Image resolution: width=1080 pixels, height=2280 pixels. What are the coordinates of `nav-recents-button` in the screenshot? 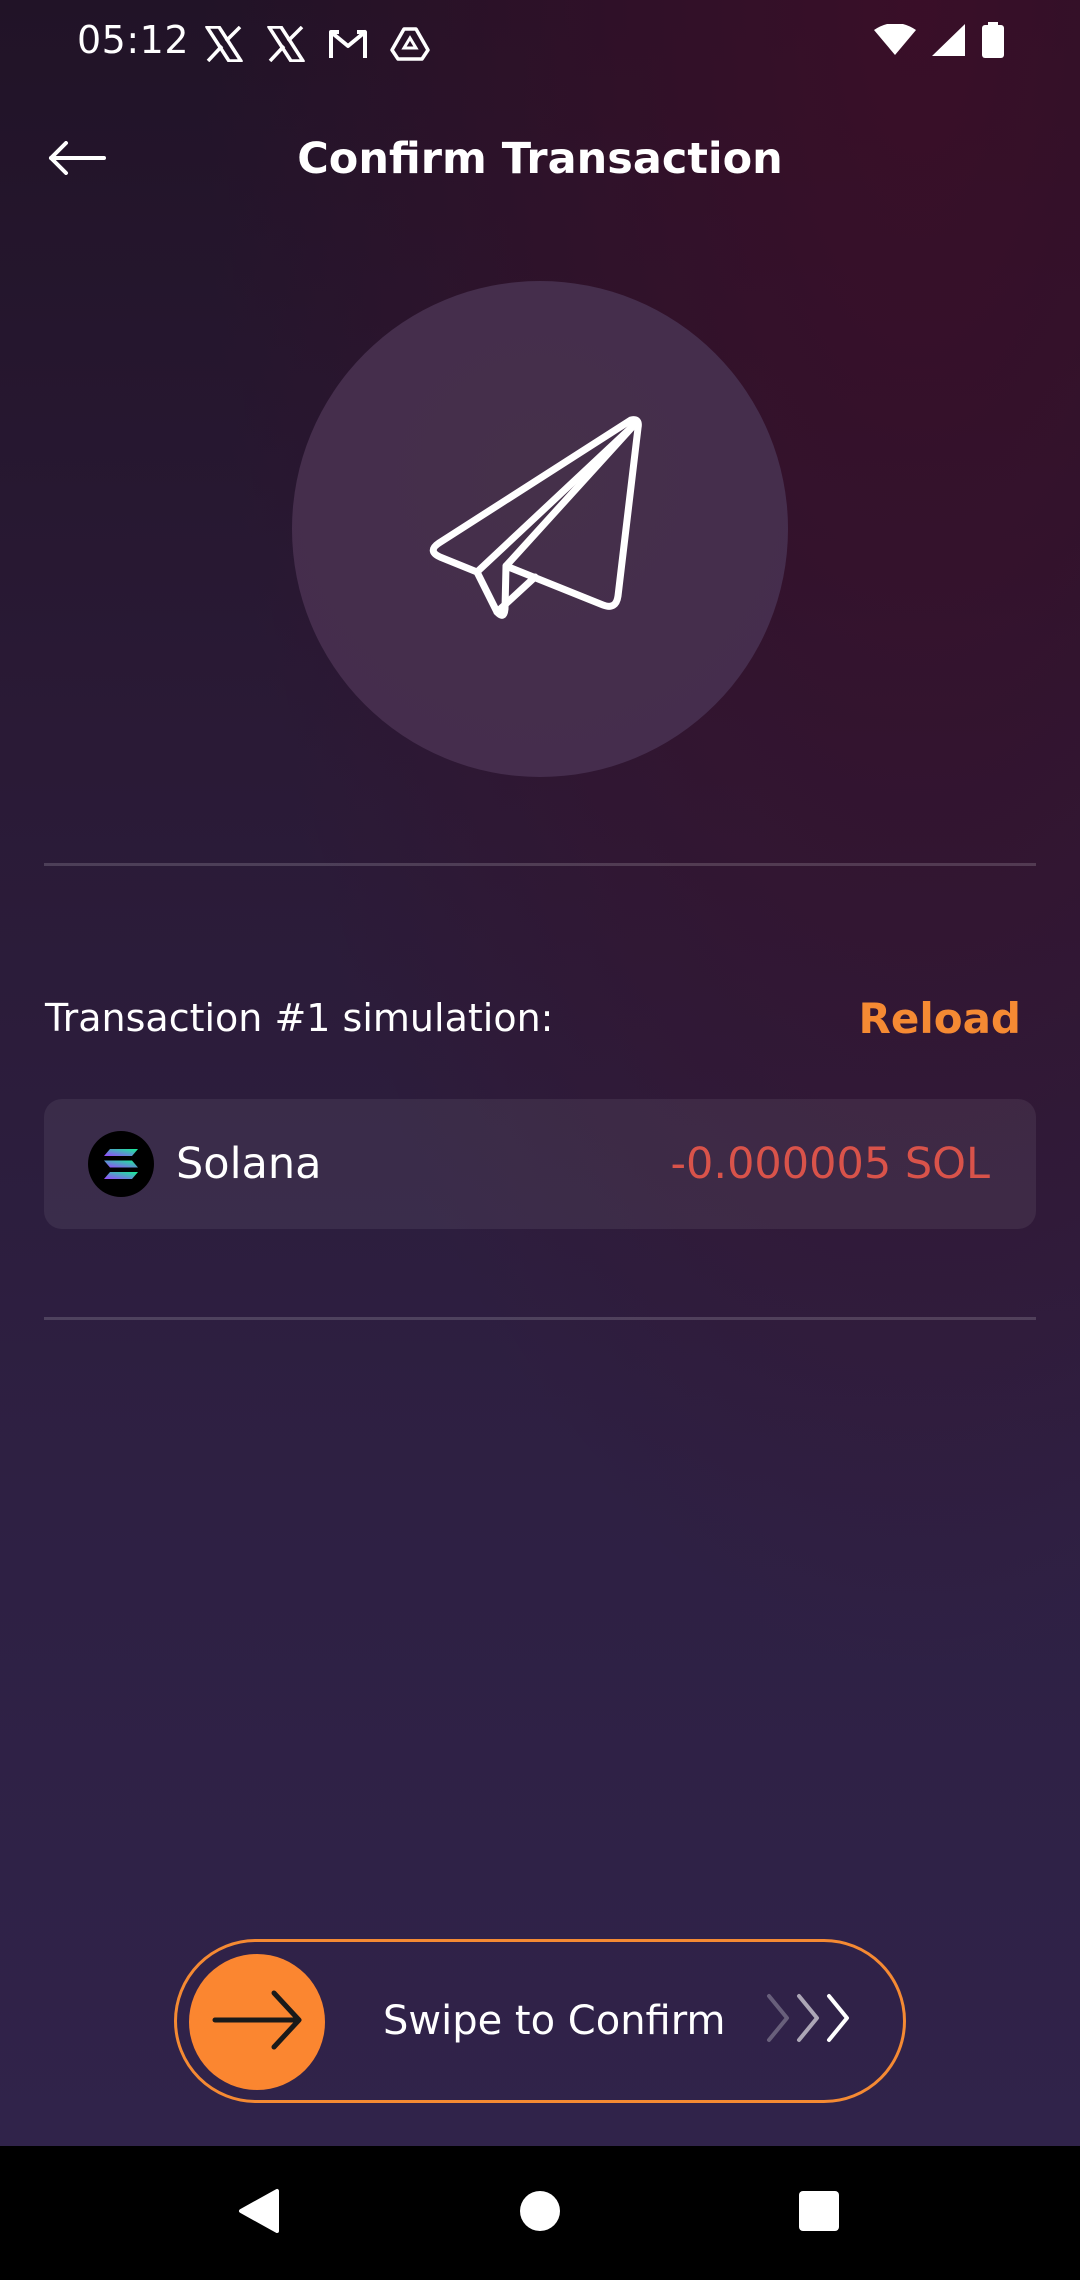 It's located at (819, 2213).